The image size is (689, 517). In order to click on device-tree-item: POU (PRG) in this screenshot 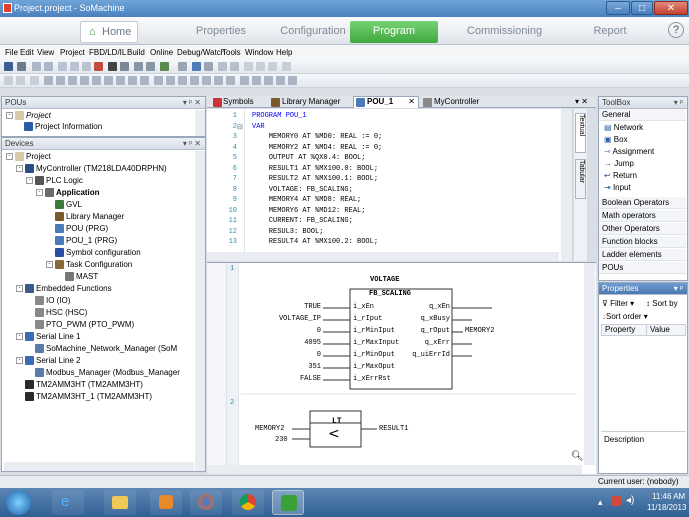, I will do `click(77, 228)`.